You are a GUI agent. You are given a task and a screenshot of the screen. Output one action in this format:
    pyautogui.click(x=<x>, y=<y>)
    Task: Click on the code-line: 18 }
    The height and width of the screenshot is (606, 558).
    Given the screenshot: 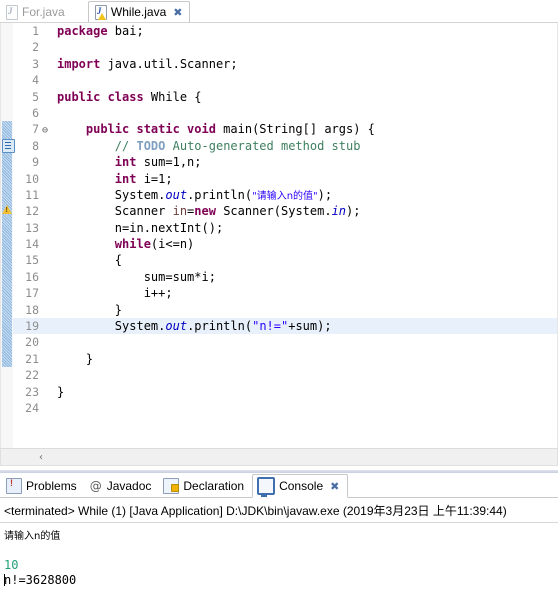 What is the action you would take?
    pyautogui.click(x=285, y=310)
    